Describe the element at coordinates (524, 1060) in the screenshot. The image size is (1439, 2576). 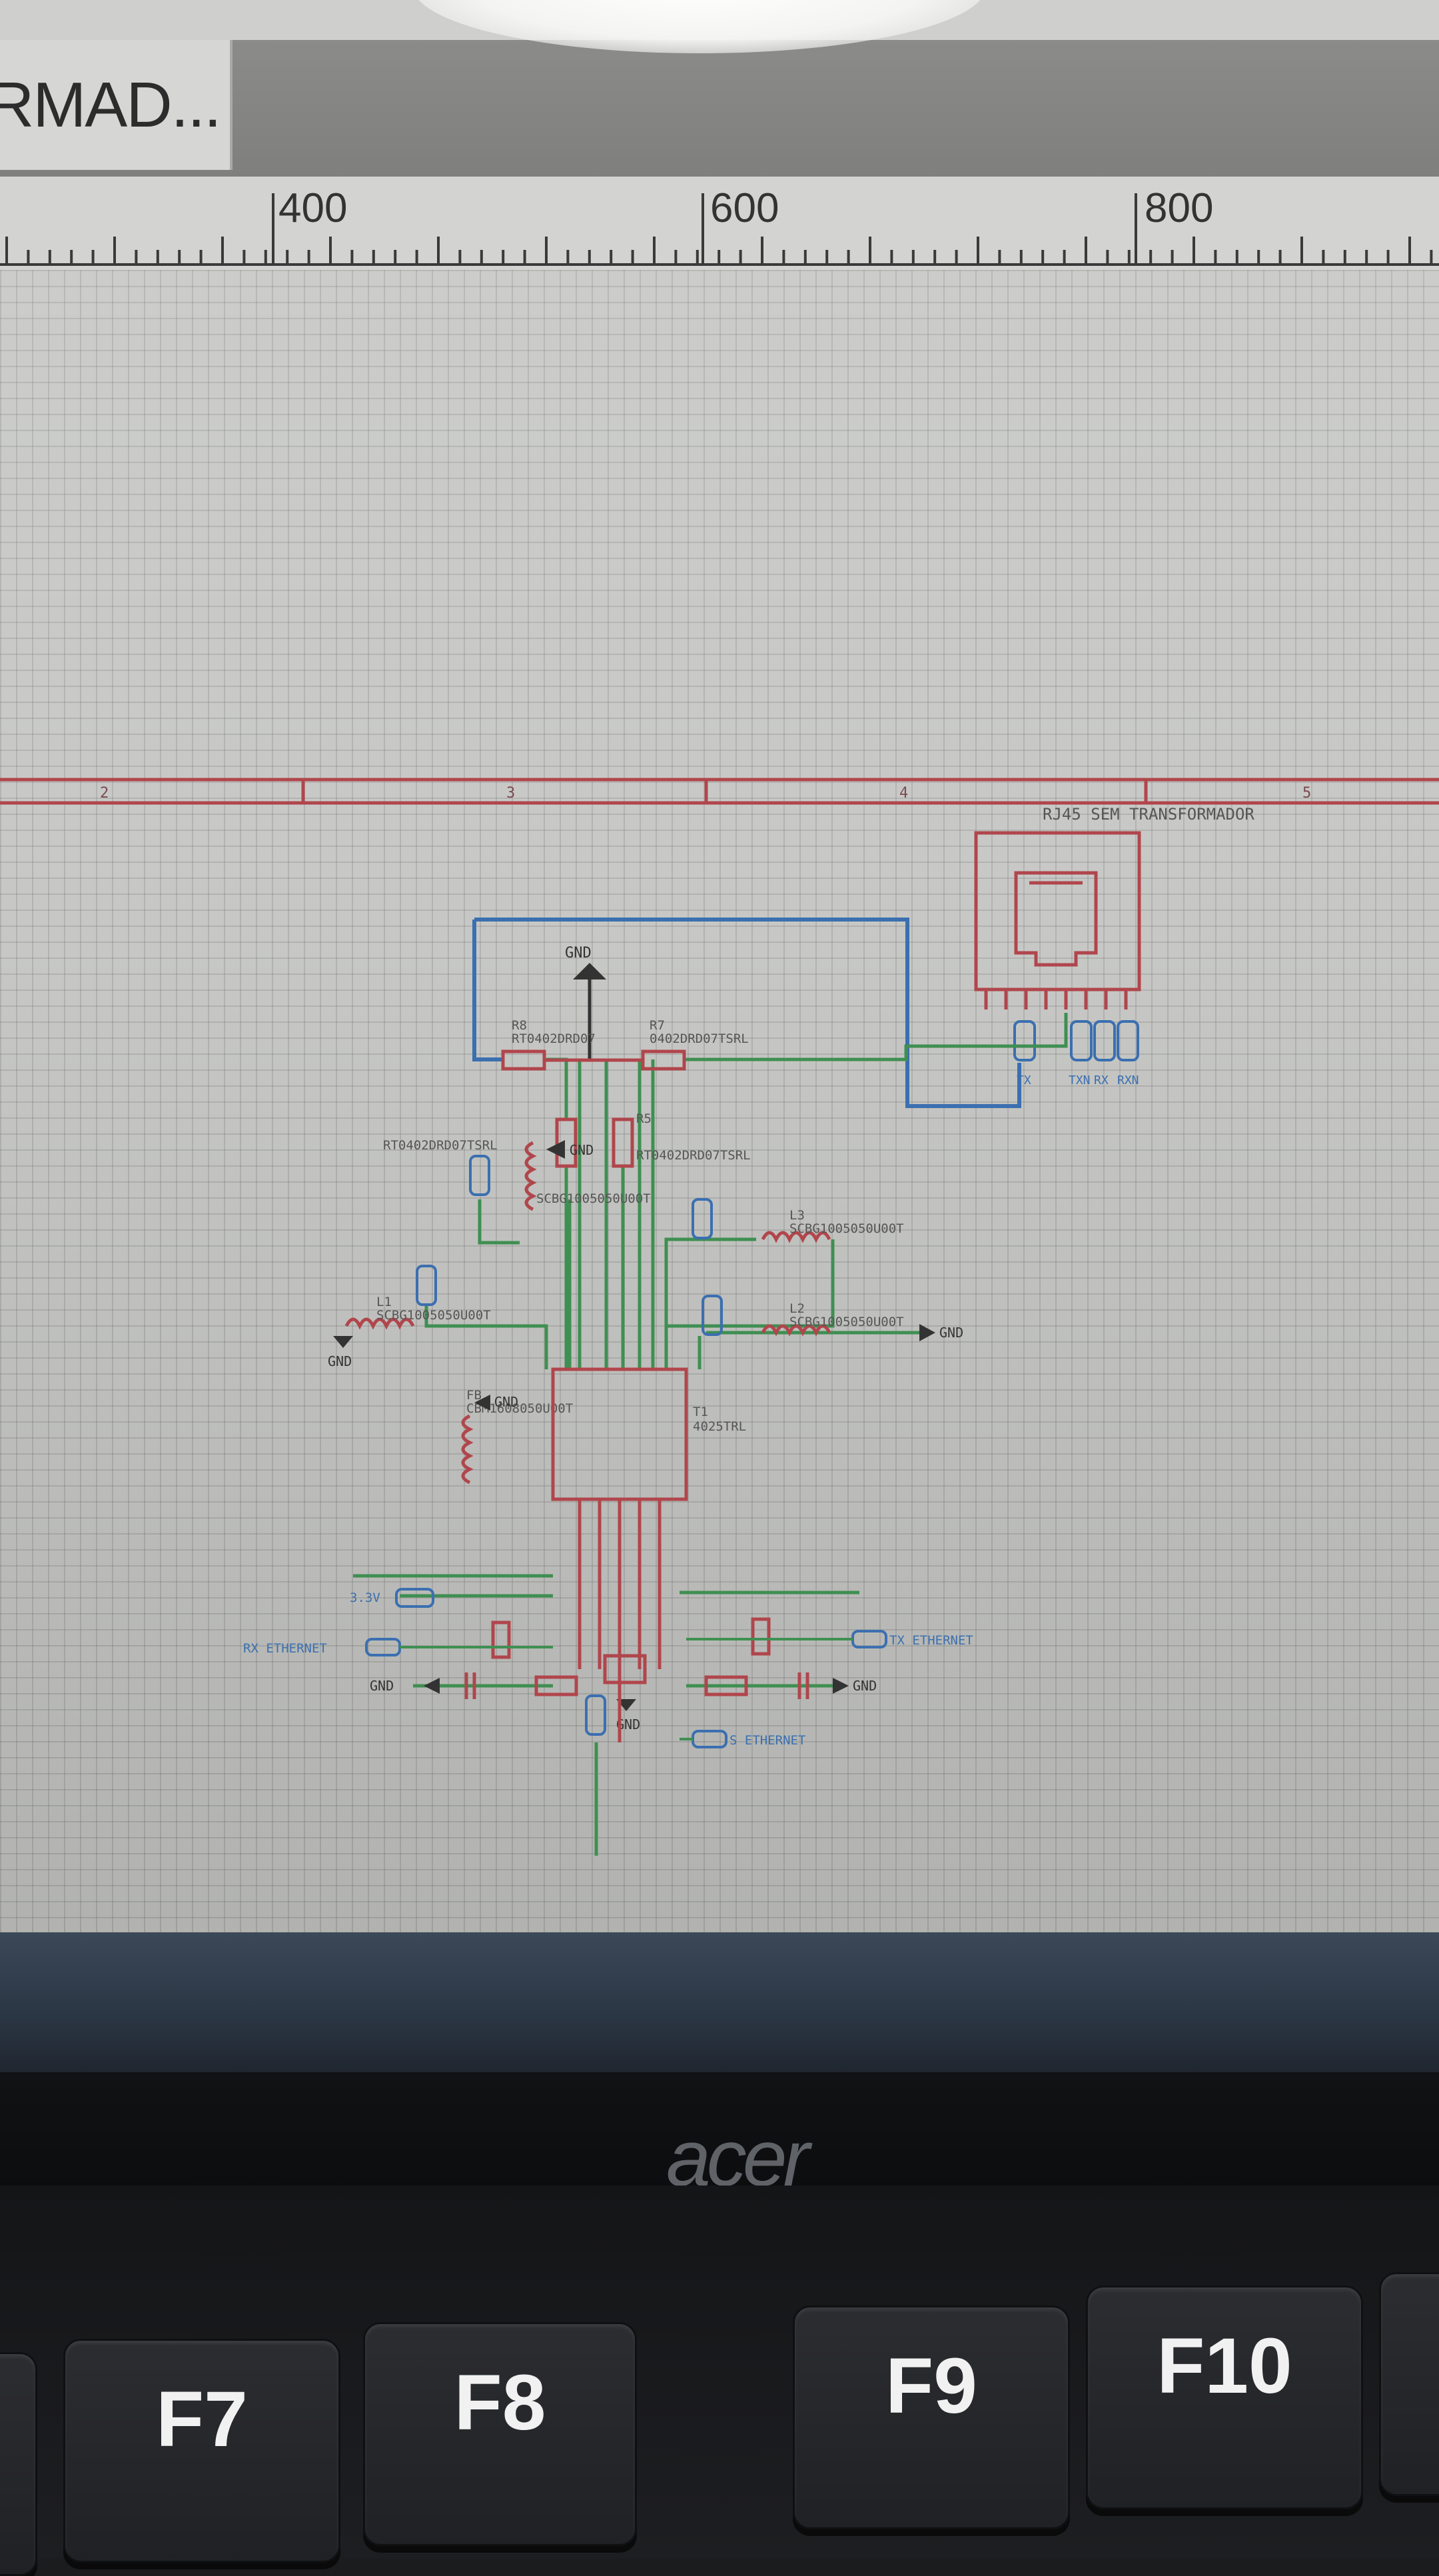
I see `resistor-r8` at that location.